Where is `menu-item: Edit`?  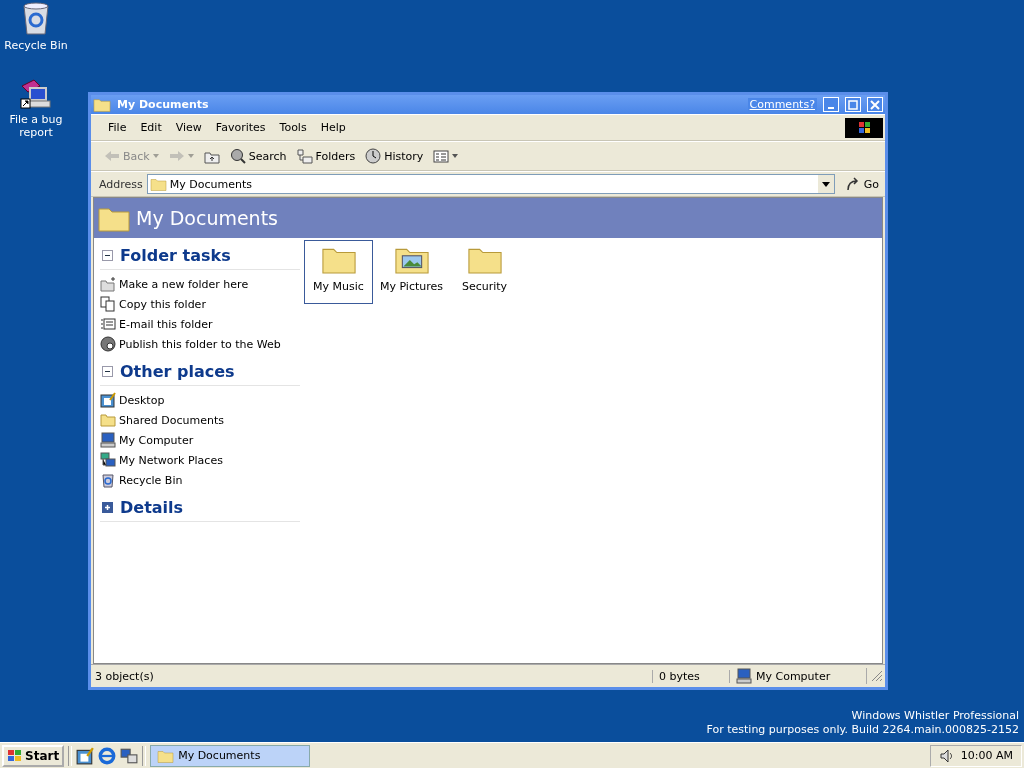
menu-item: Edit is located at coordinates (151, 127).